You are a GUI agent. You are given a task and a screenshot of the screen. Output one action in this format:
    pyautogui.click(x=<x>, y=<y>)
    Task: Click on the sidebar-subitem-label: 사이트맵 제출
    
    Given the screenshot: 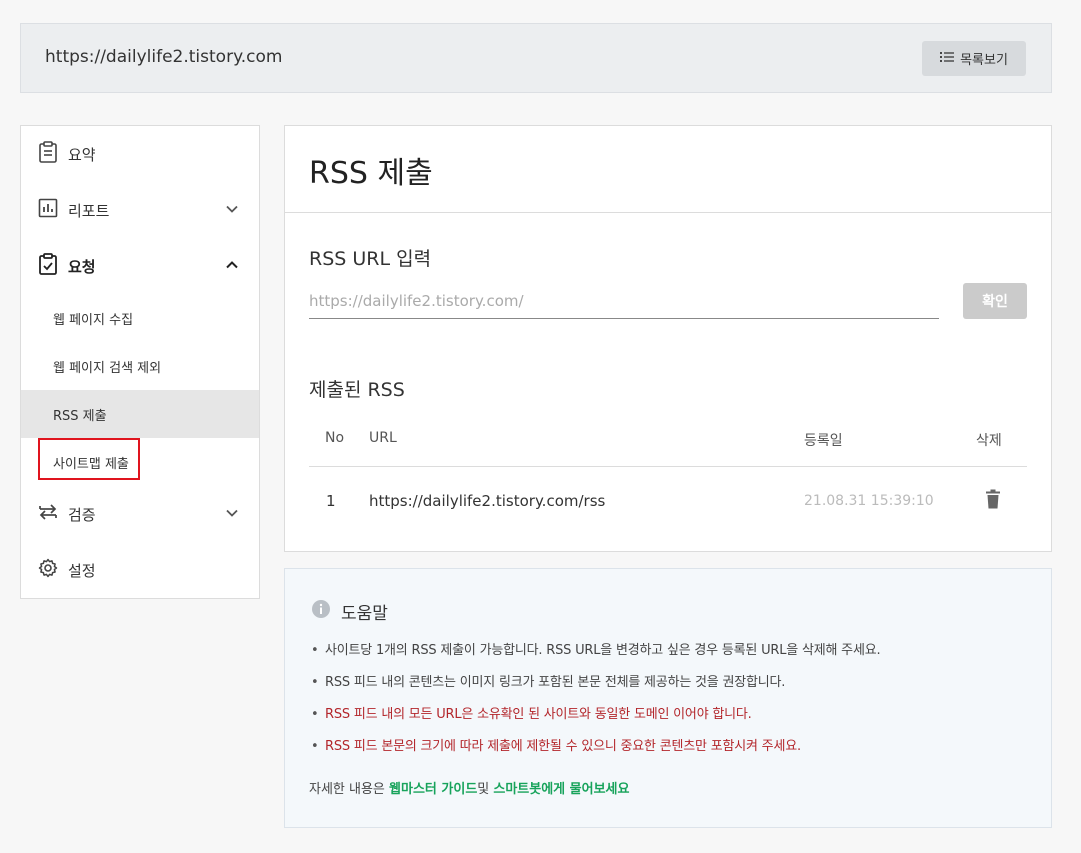 What is the action you would take?
    pyautogui.click(x=91, y=464)
    